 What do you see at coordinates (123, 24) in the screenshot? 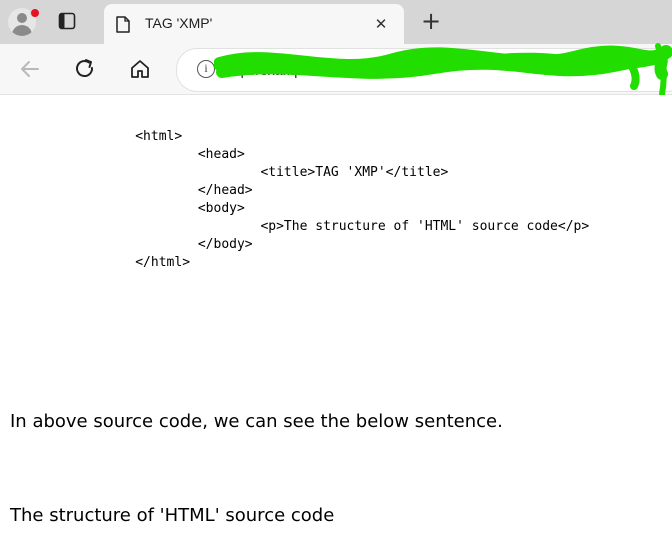
I see `document-icon` at bounding box center [123, 24].